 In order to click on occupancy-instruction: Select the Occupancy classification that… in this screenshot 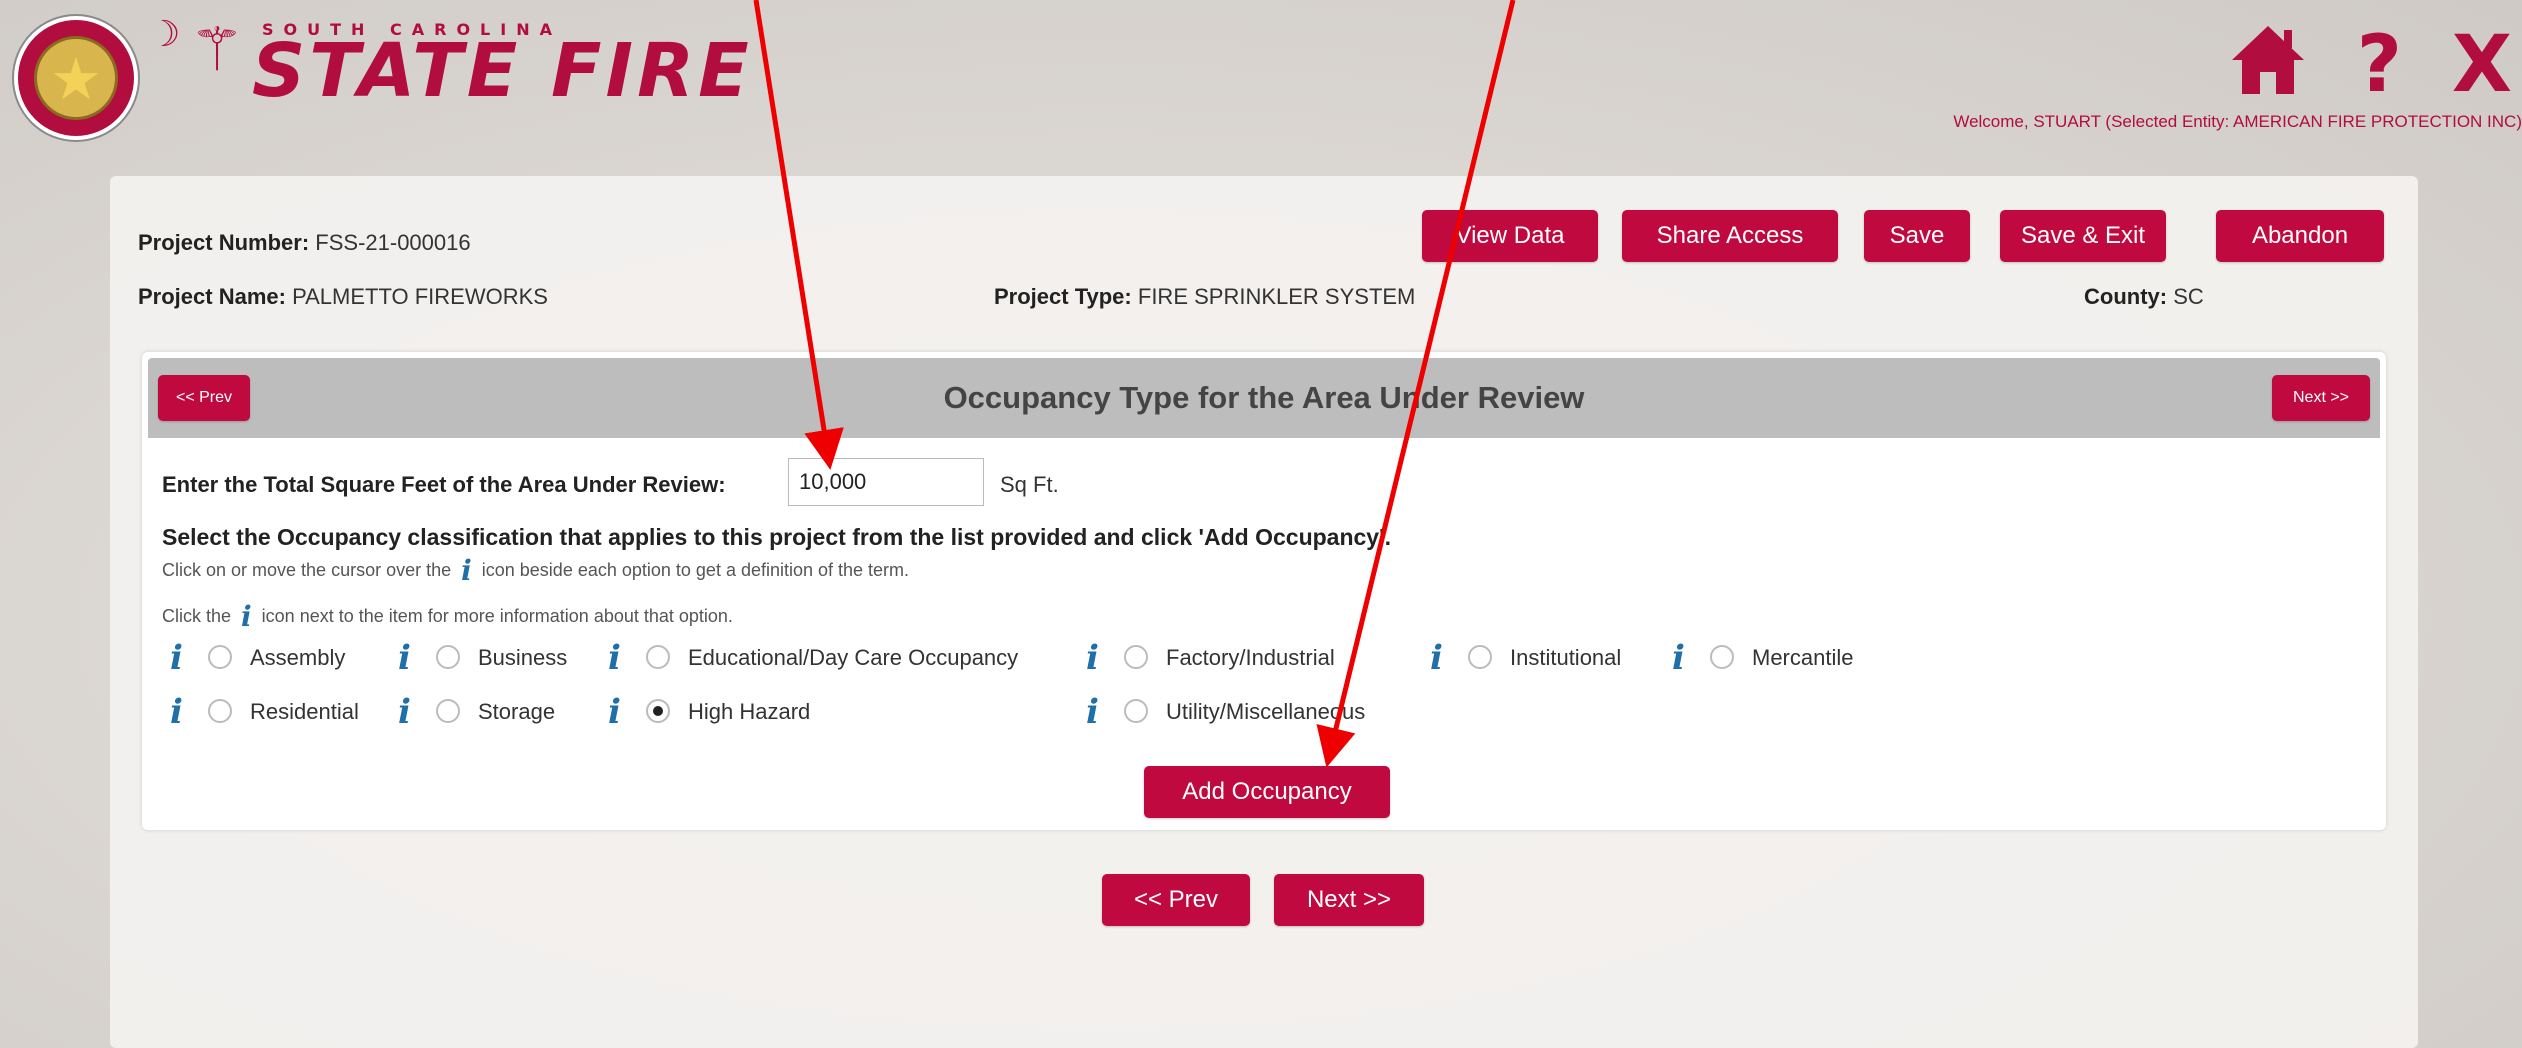, I will do `click(776, 537)`.